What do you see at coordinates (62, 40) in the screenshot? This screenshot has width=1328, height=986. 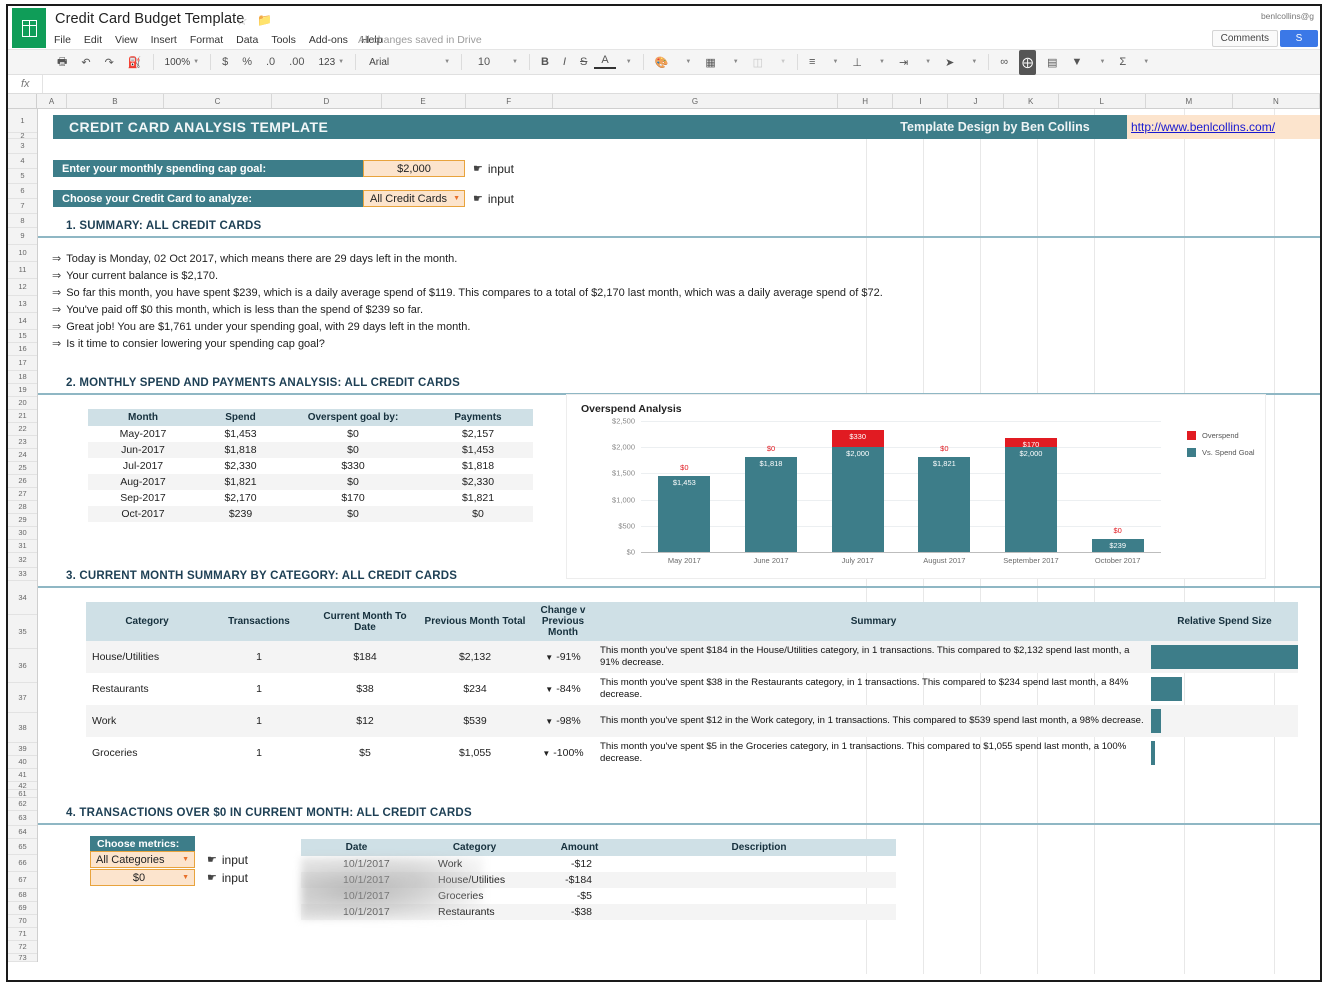 I see `menu-file: File` at bounding box center [62, 40].